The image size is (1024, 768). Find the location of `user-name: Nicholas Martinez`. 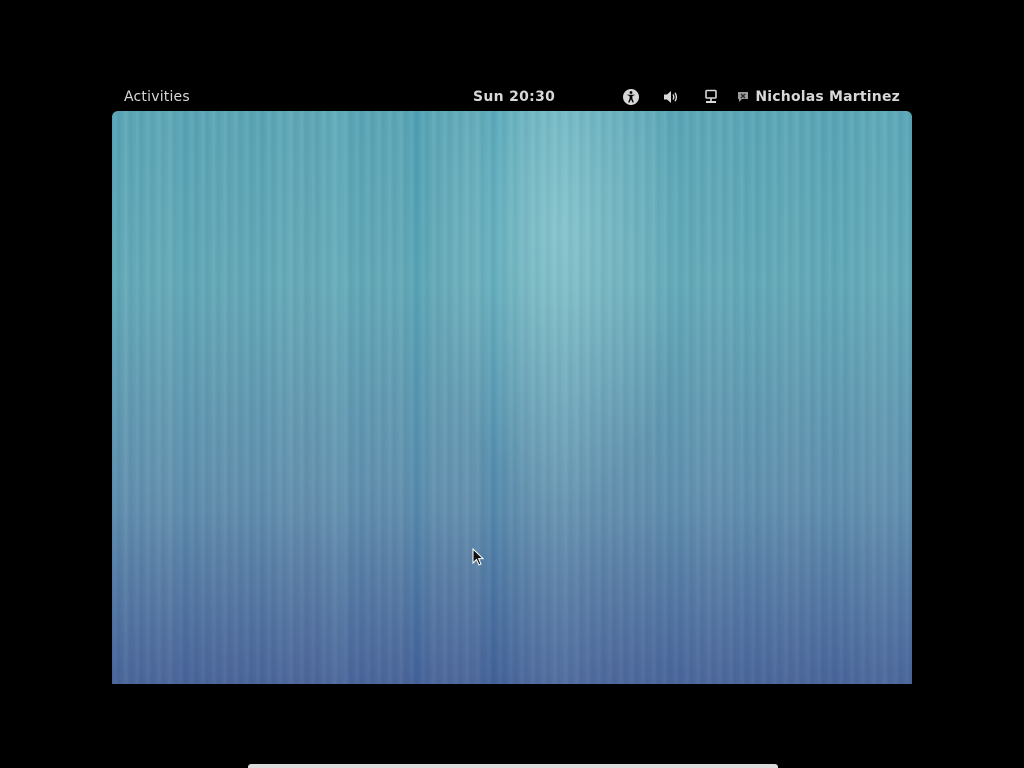

user-name: Nicholas Martinez is located at coordinates (827, 97).